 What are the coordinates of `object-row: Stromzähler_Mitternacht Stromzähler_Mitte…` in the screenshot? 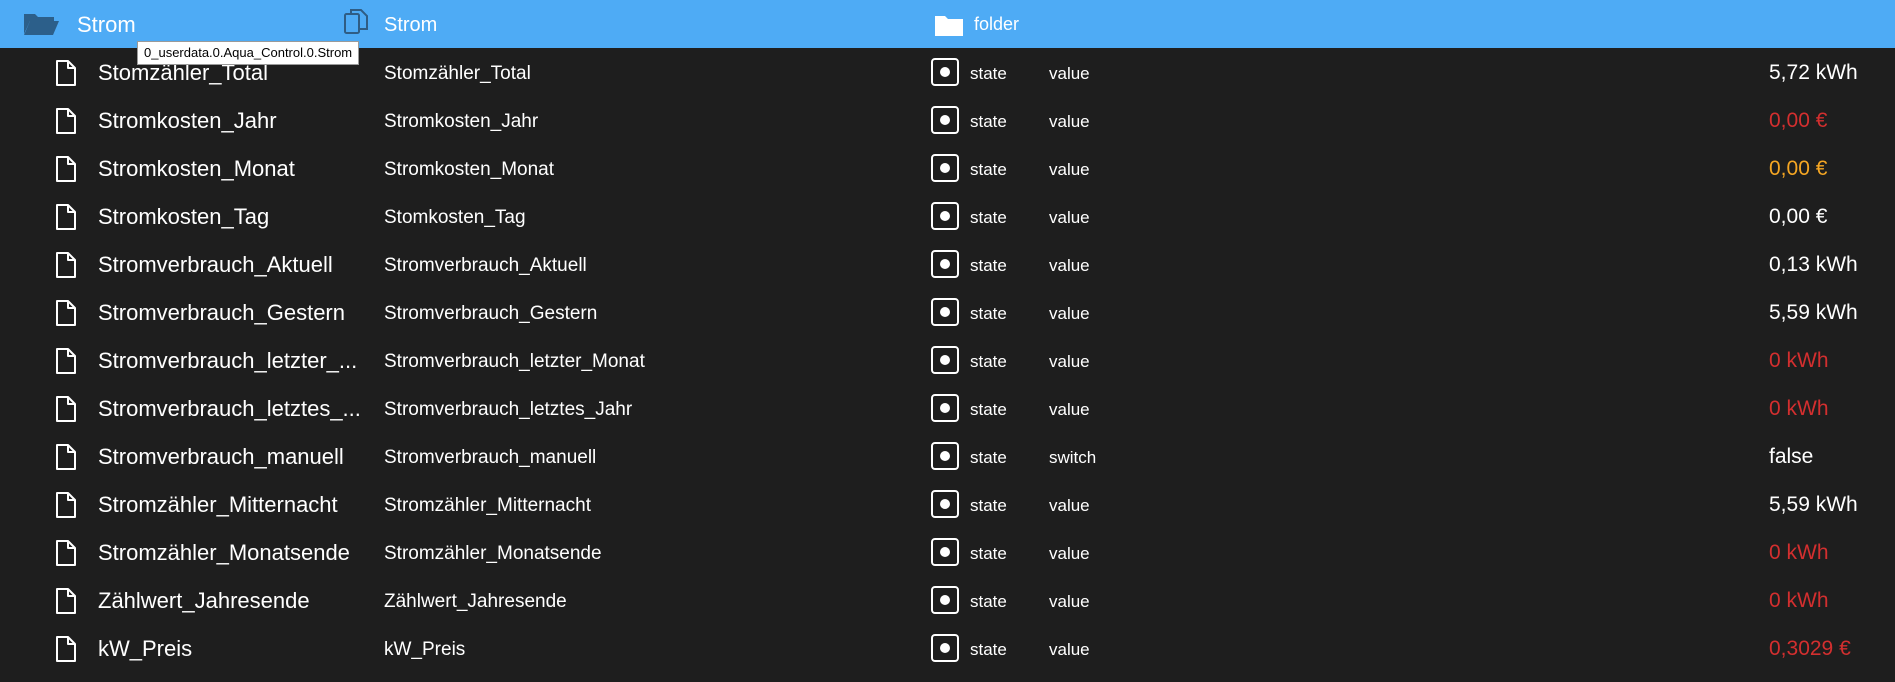 It's located at (947, 505).